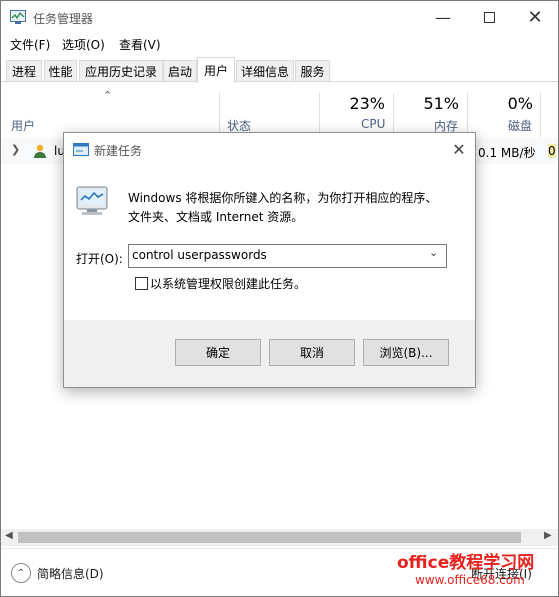 This screenshot has height=597, width=559. What do you see at coordinates (433, 252) in the screenshot?
I see `chevron-down-icon: ⌄` at bounding box center [433, 252].